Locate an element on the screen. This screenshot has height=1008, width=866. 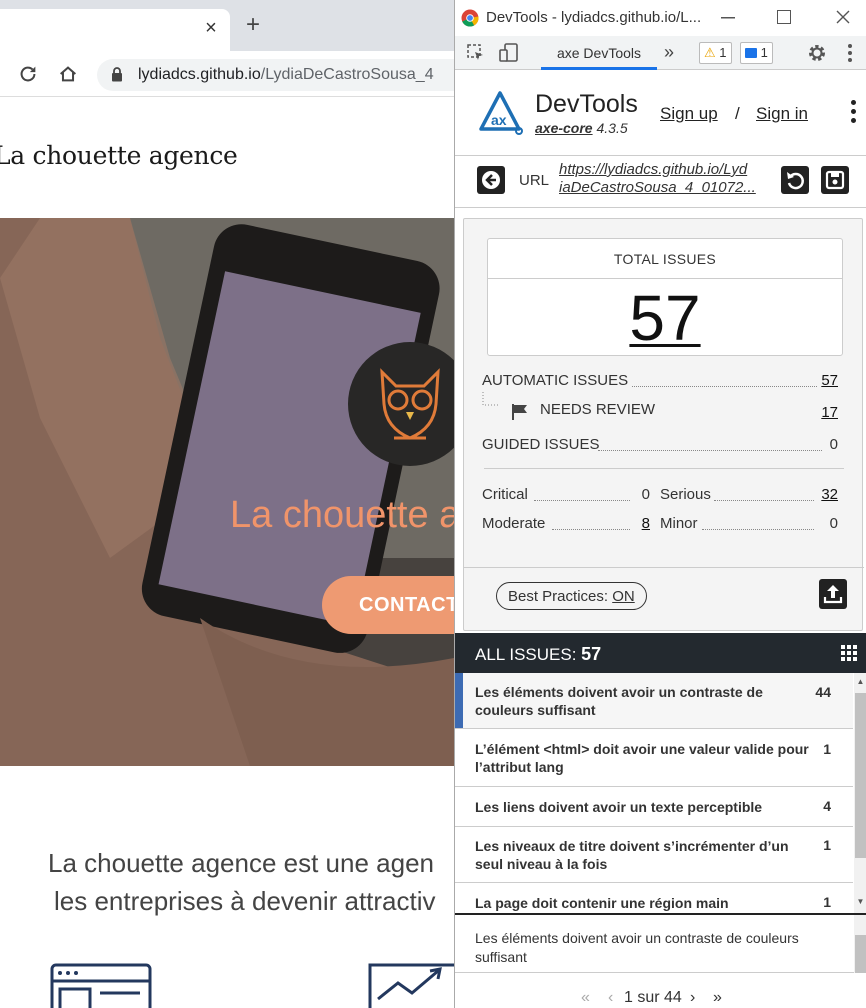
pager-last-button: » is located at coordinates (717, 998).